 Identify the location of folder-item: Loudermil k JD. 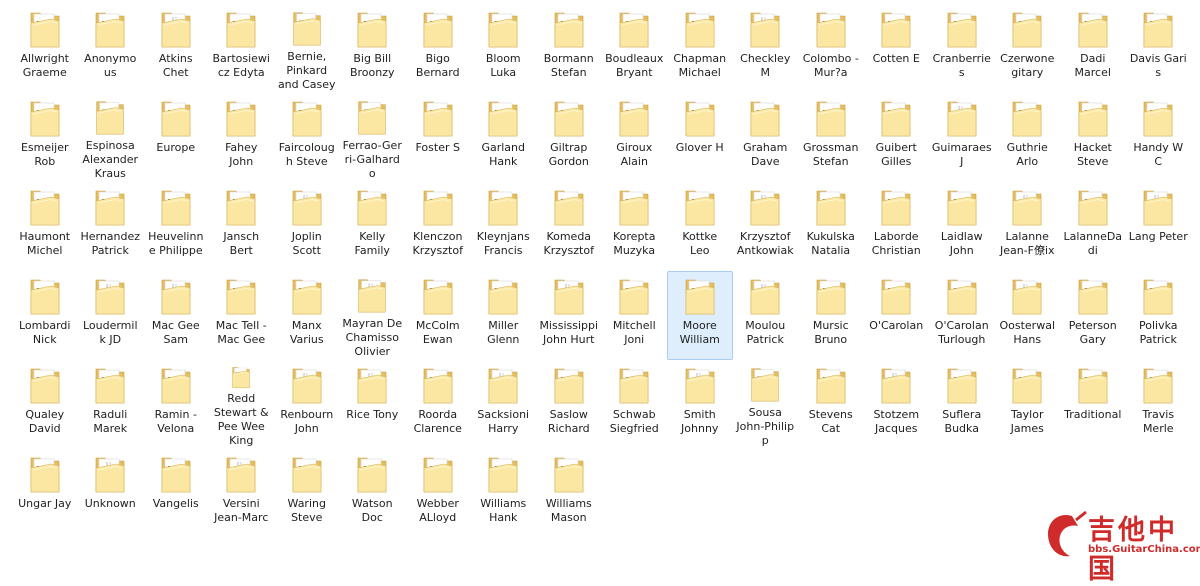
(111, 315).